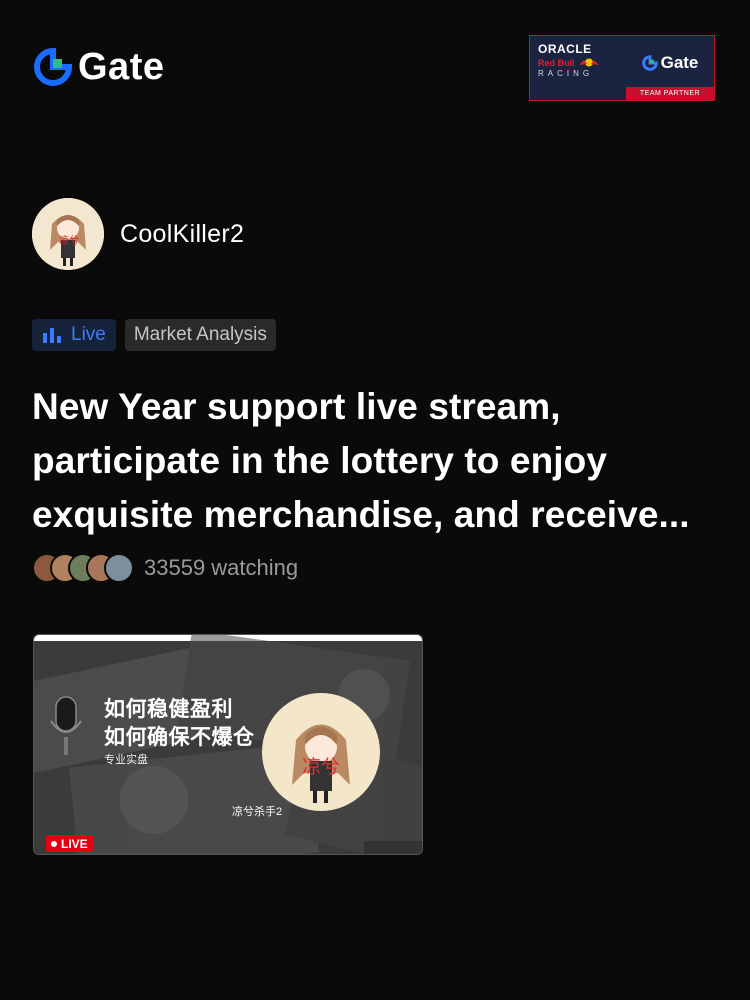 This screenshot has height=1000, width=750. I want to click on host-avatar: 凉兮, so click(68, 234).